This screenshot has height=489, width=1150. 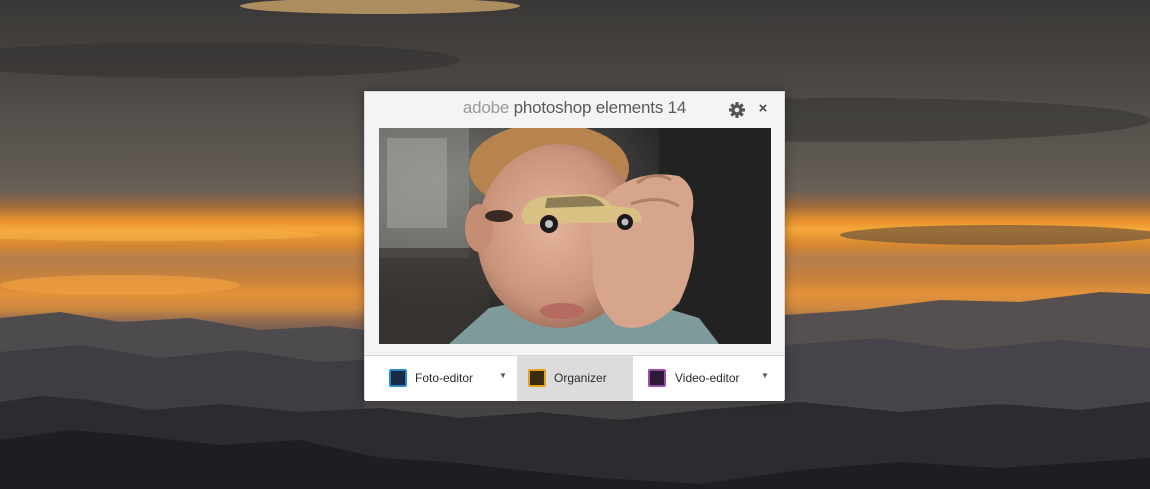 What do you see at coordinates (486, 107) in the screenshot?
I see `title-brand: adobe` at bounding box center [486, 107].